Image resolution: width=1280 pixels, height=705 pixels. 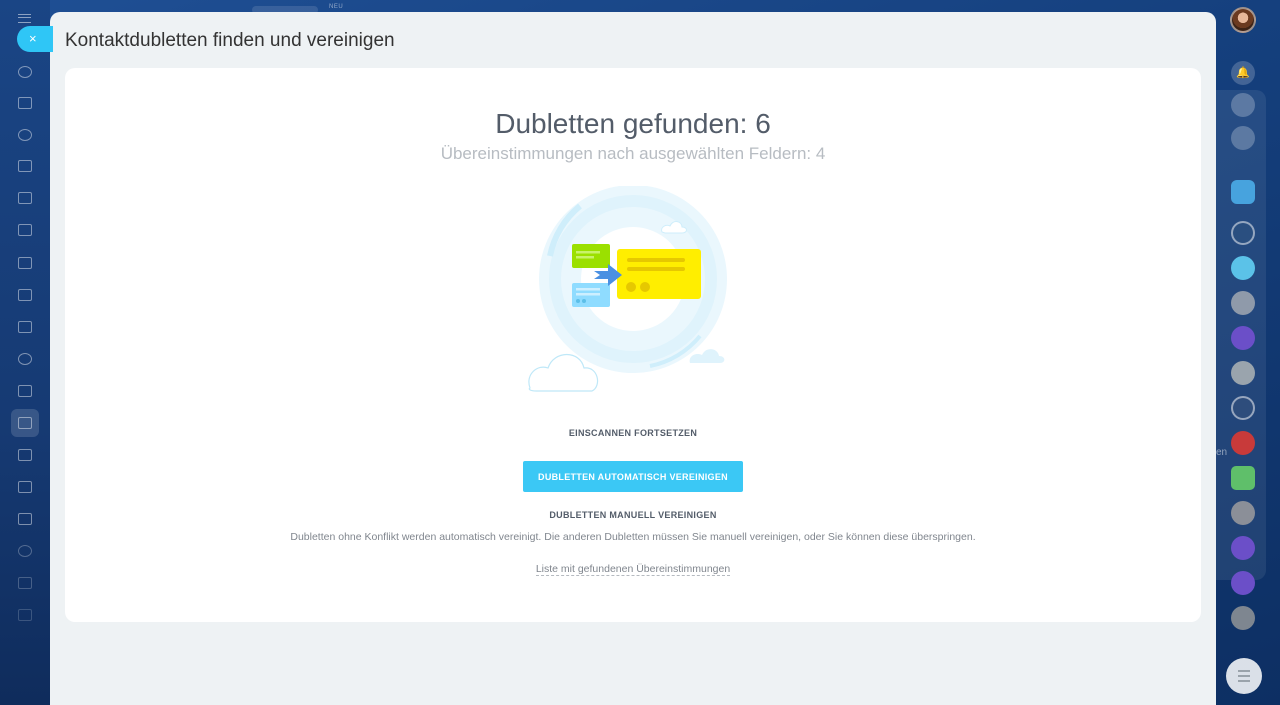 I want to click on new-badge: NEU, so click(x=336, y=7).